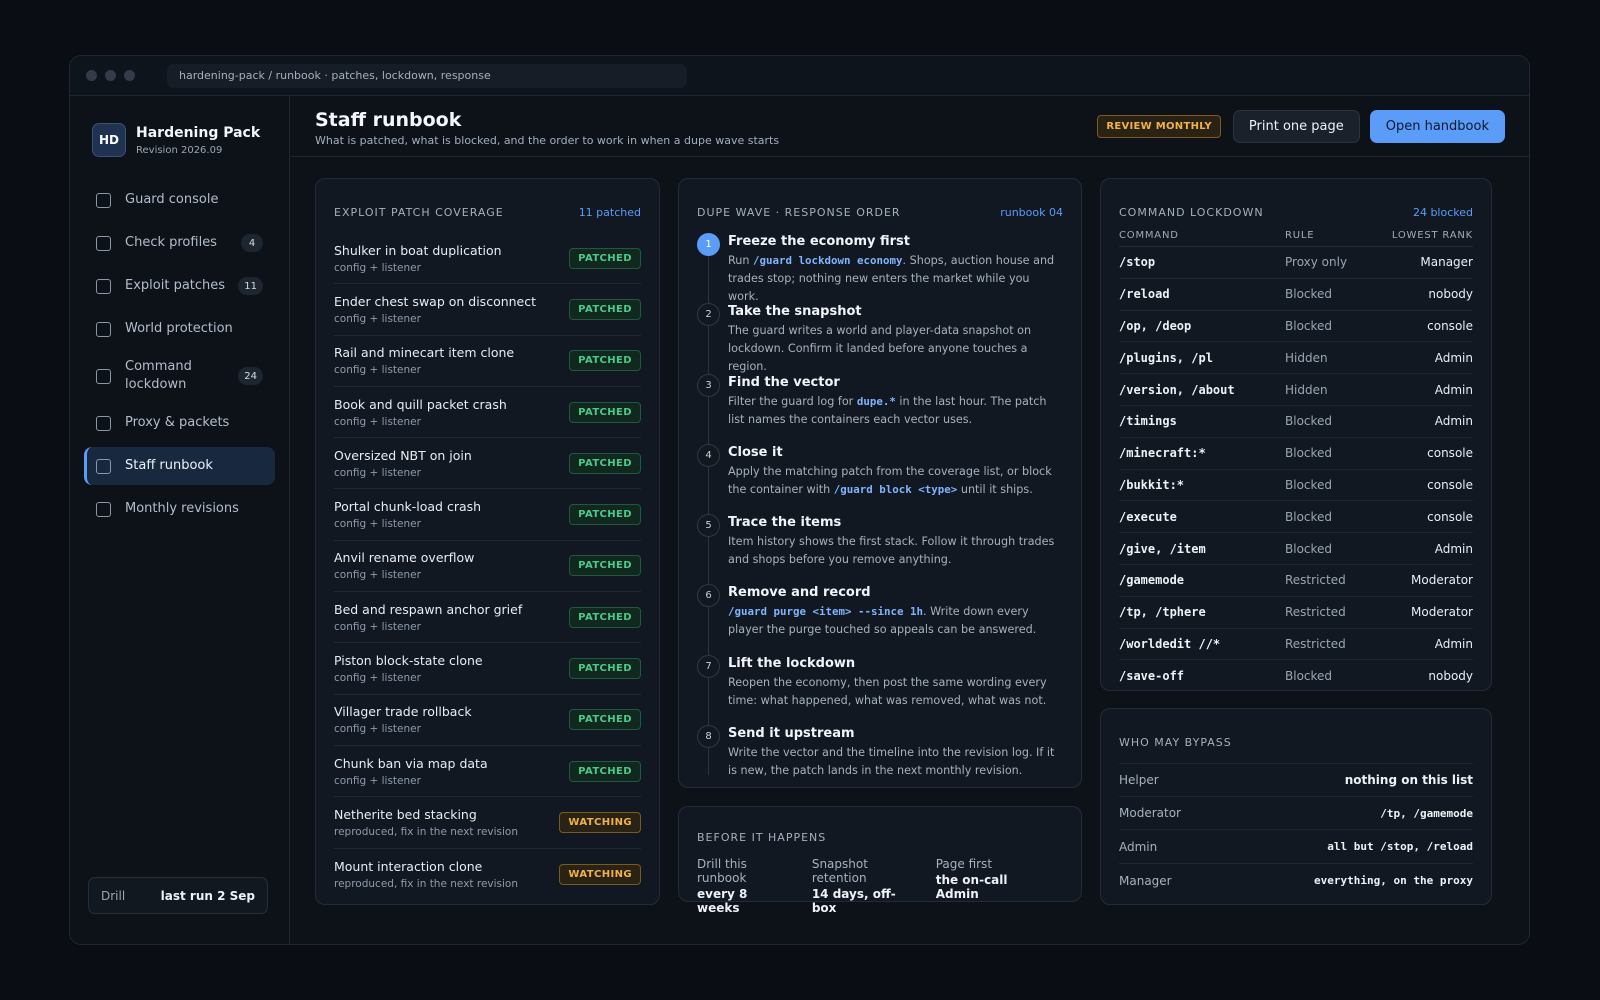 This screenshot has width=1600, height=1000. I want to click on before-value: every 8 weeks, so click(722, 901).